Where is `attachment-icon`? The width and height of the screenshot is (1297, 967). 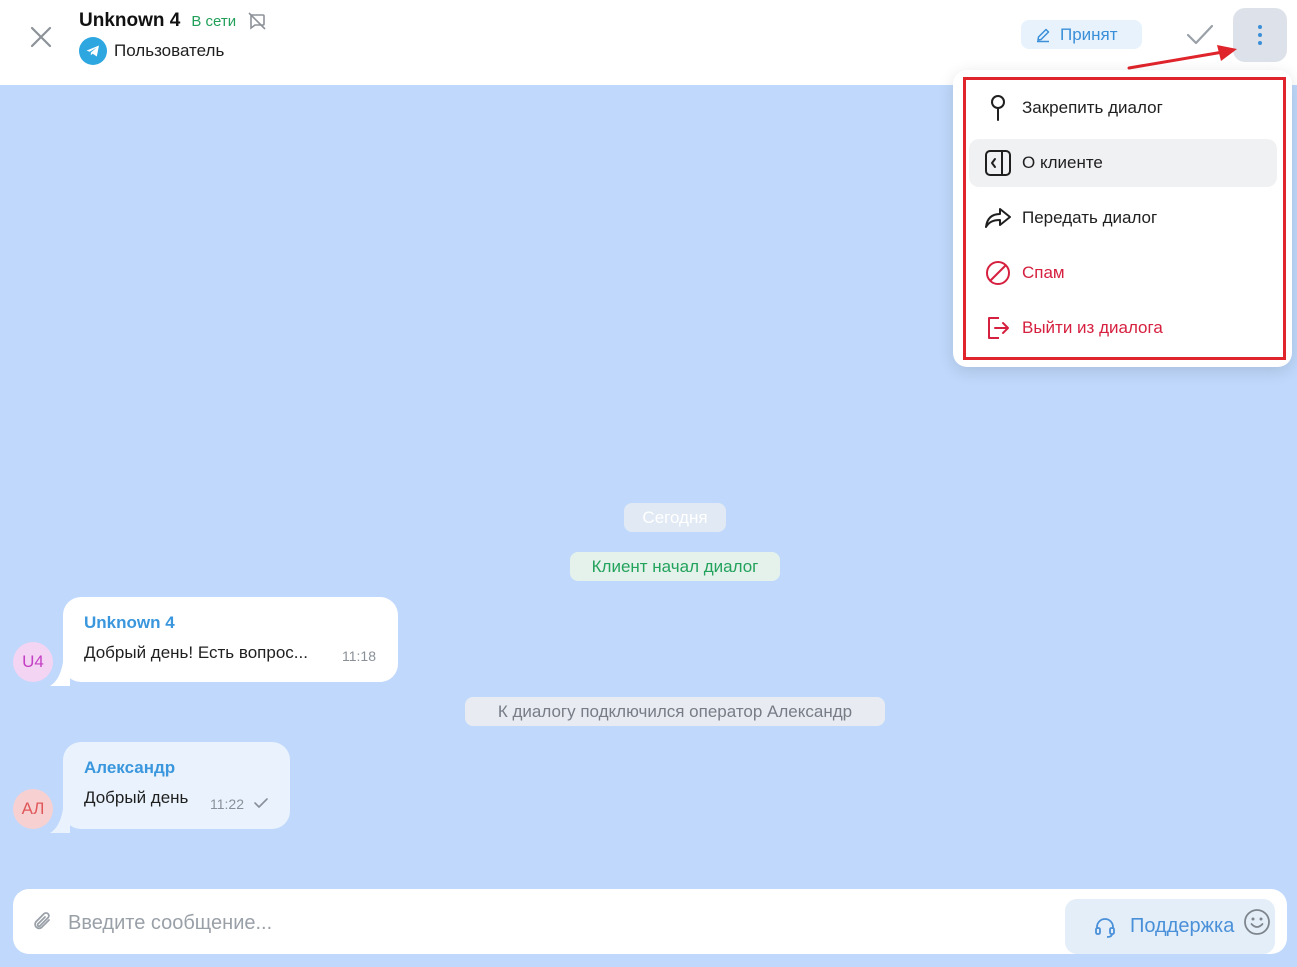 attachment-icon is located at coordinates (43, 922).